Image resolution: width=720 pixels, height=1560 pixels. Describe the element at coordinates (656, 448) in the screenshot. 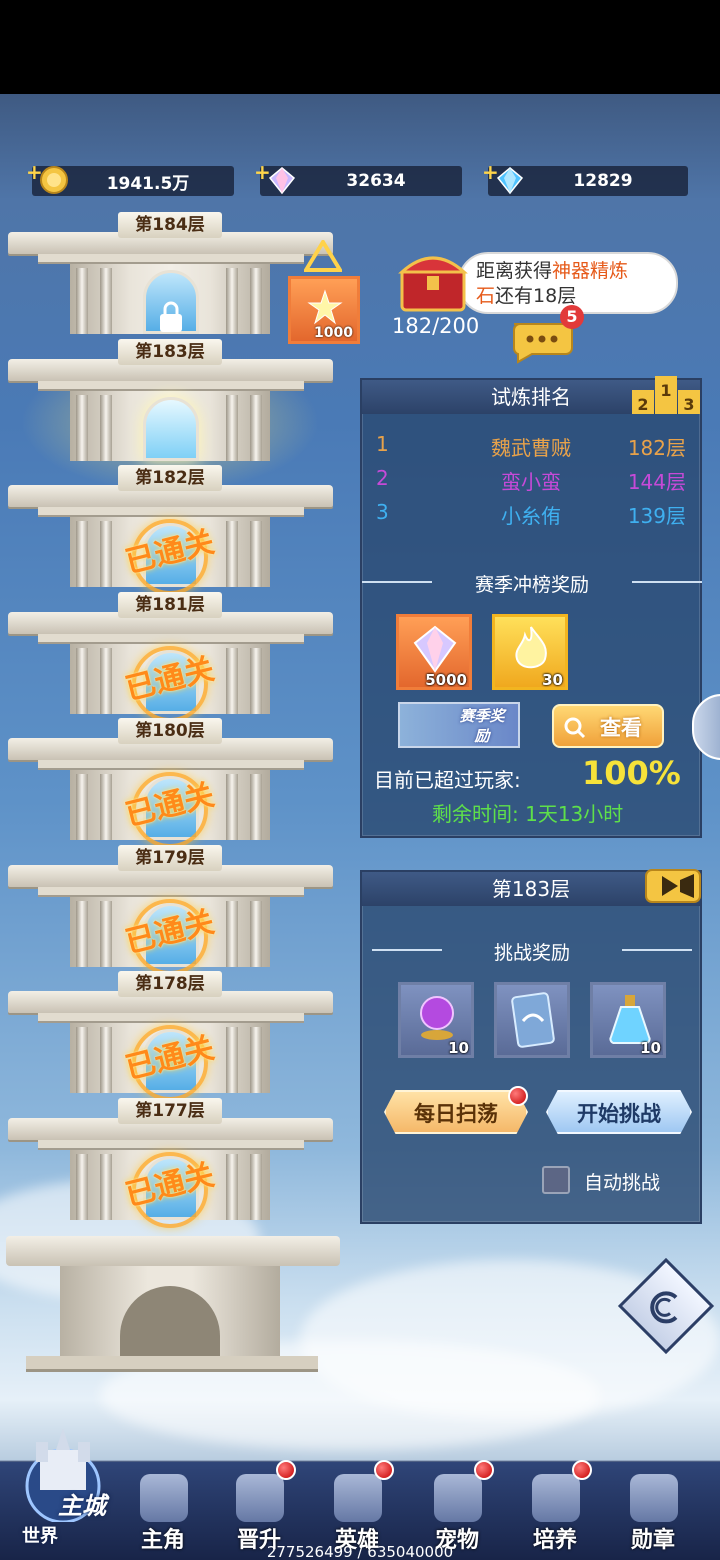

I see `rank-floor: 182层` at that location.